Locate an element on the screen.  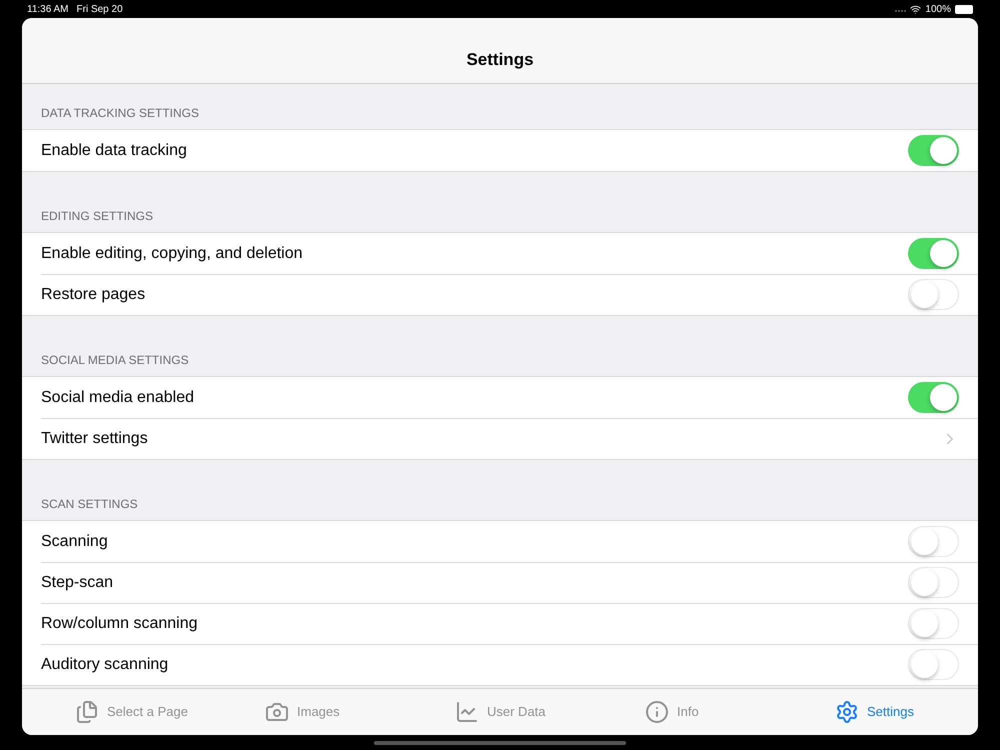
setting-label: Auditory scanning is located at coordinates (105, 664).